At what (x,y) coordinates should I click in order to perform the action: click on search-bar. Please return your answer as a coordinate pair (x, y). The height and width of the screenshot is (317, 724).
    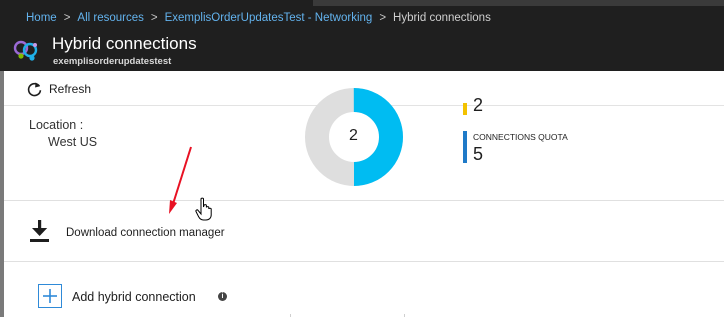
    Looking at the image, I should click on (518, 3).